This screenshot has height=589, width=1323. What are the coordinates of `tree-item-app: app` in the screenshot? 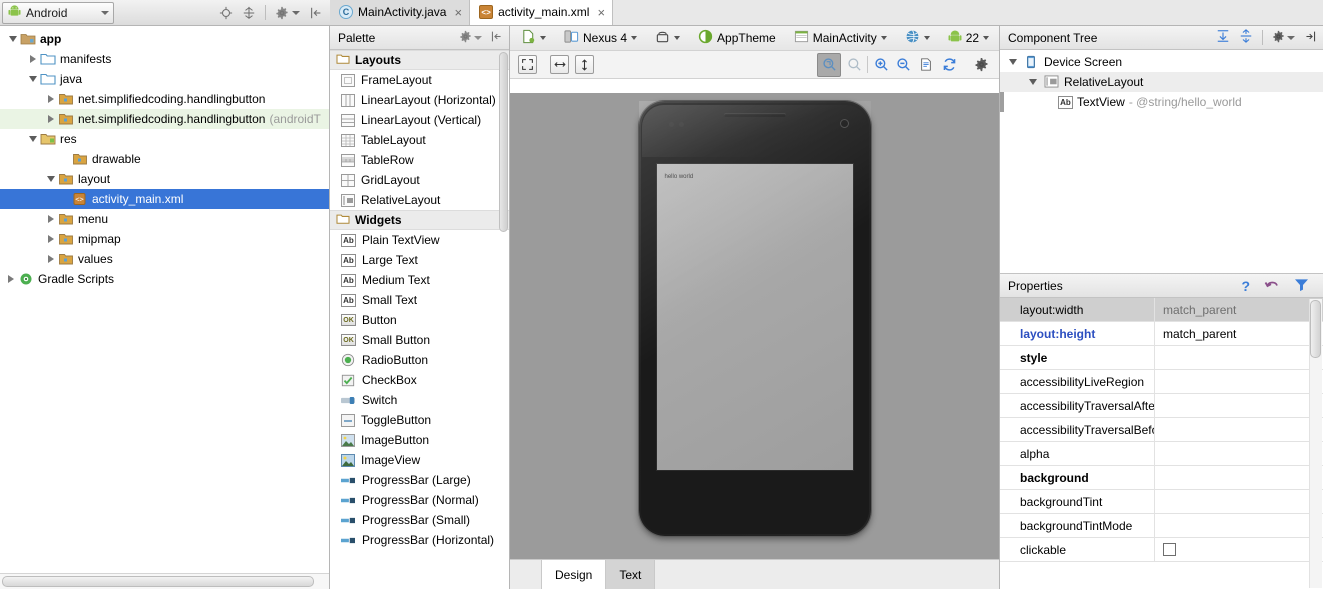 It's located at (164, 39).